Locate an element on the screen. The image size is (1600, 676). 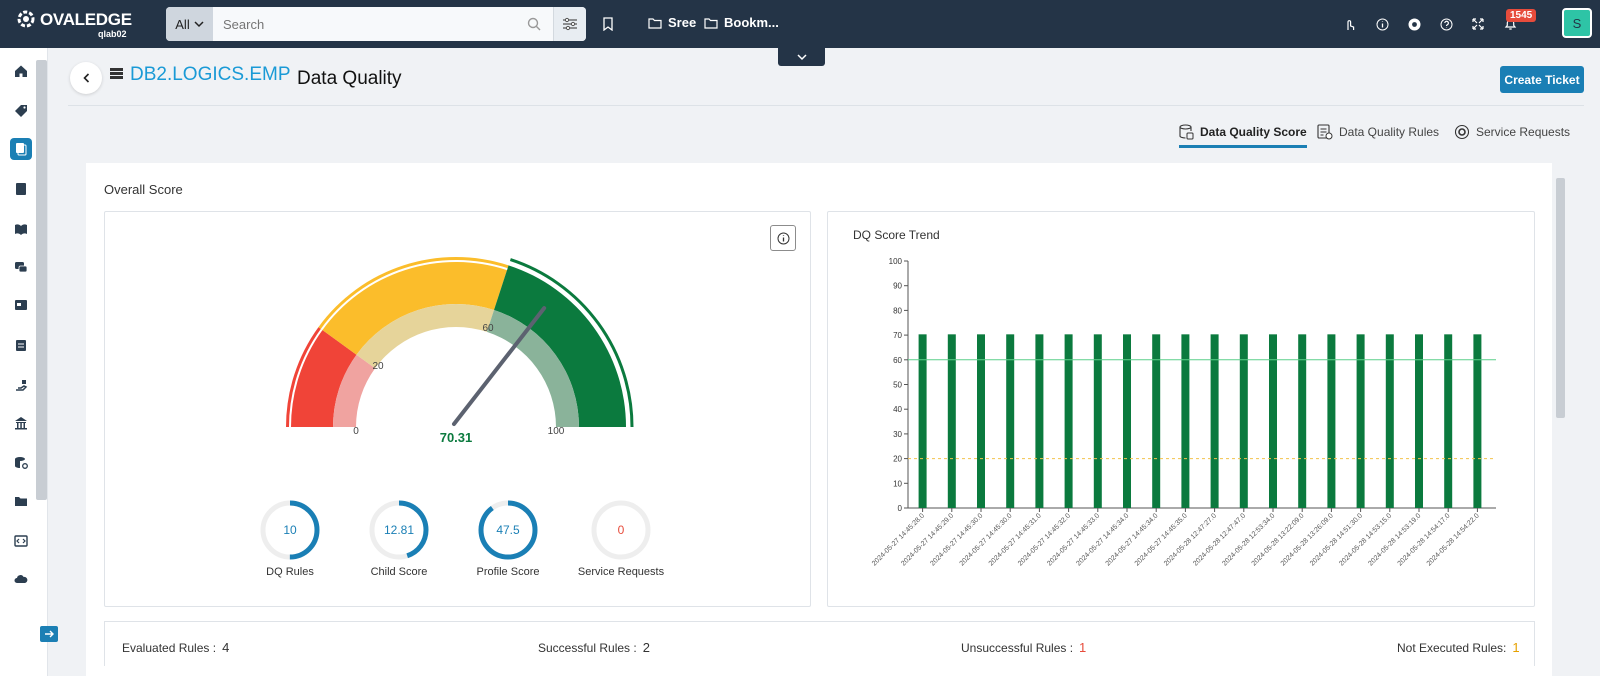
touch-icon is located at coordinates (1350, 24).